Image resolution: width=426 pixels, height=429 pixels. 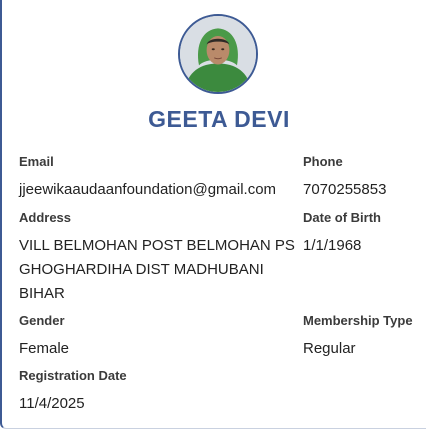 I want to click on phone-field: Phone 7070255853, so click(x=363, y=178).